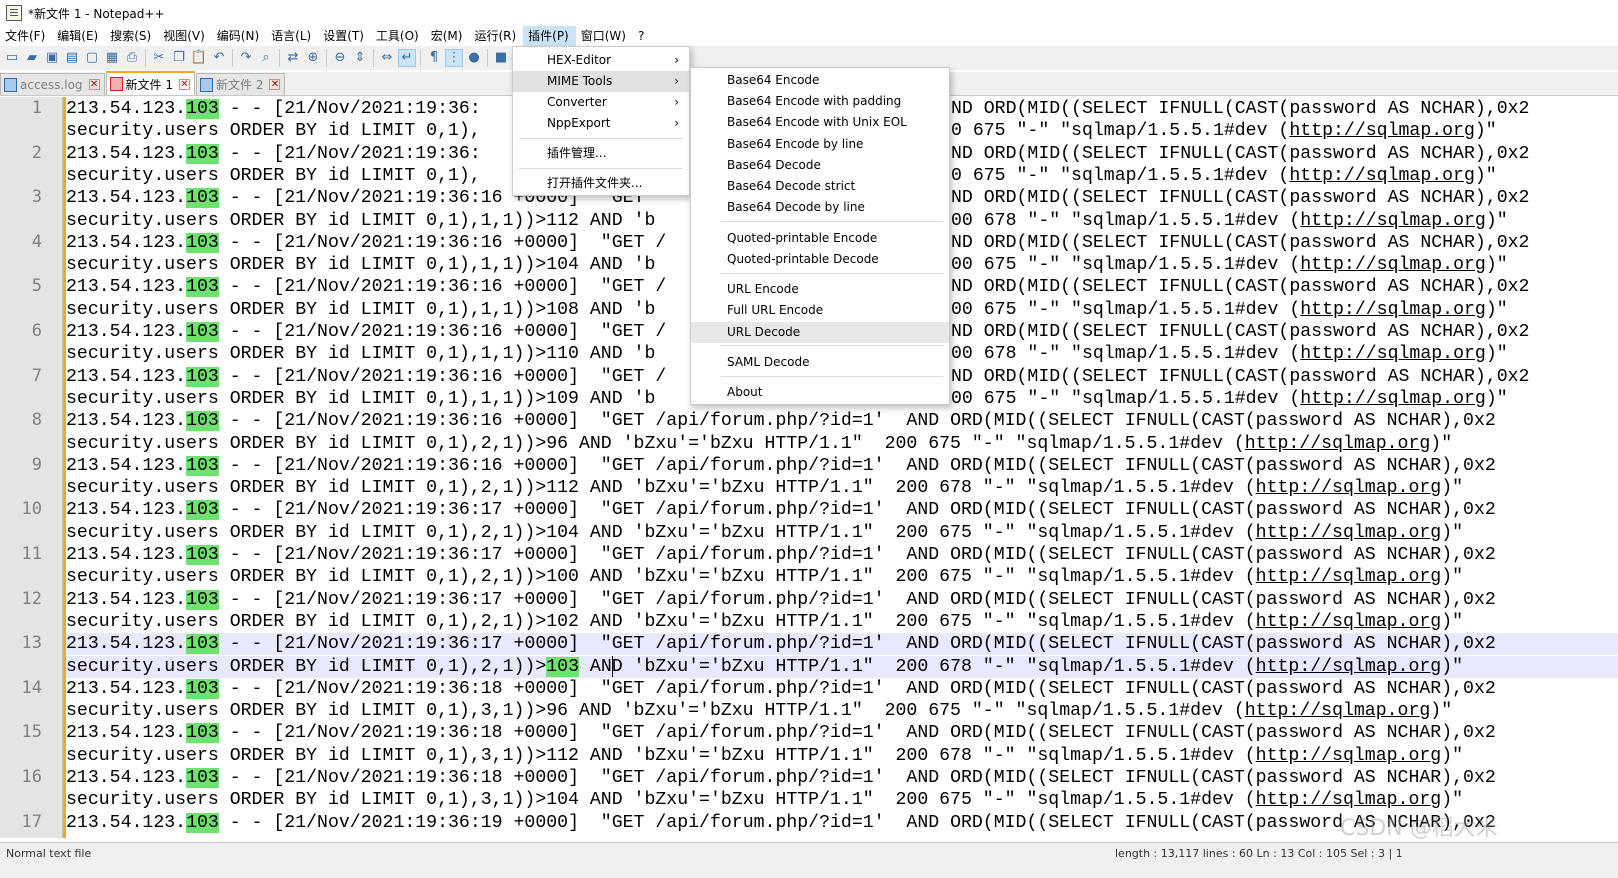 This screenshot has width=1618, height=878. Describe the element at coordinates (820, 165) in the screenshot. I see `mime-menu-item: Base64 Decode` at that location.